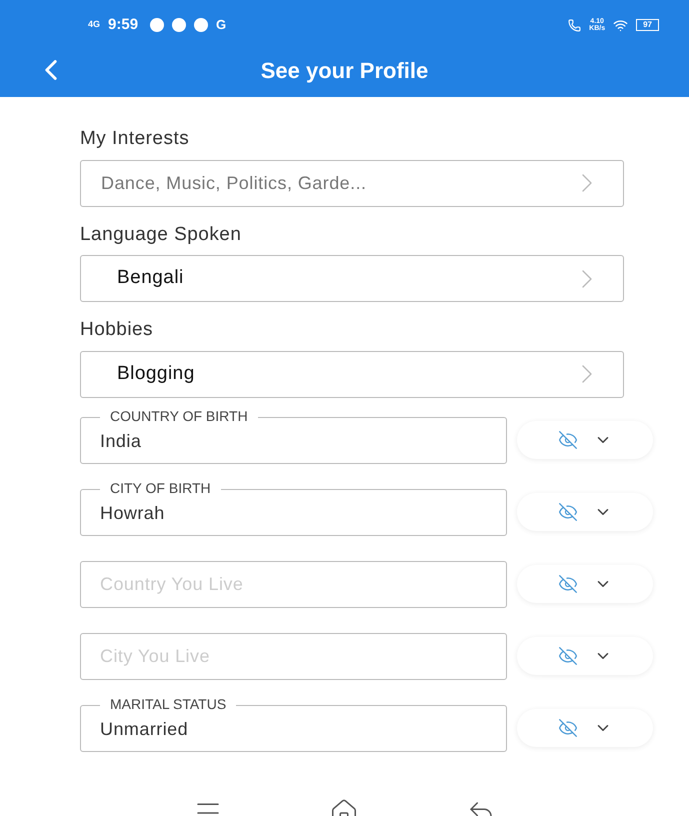 This screenshot has width=689, height=816. Describe the element at coordinates (344, 70) in the screenshot. I see `page-title: See your Profile` at that location.